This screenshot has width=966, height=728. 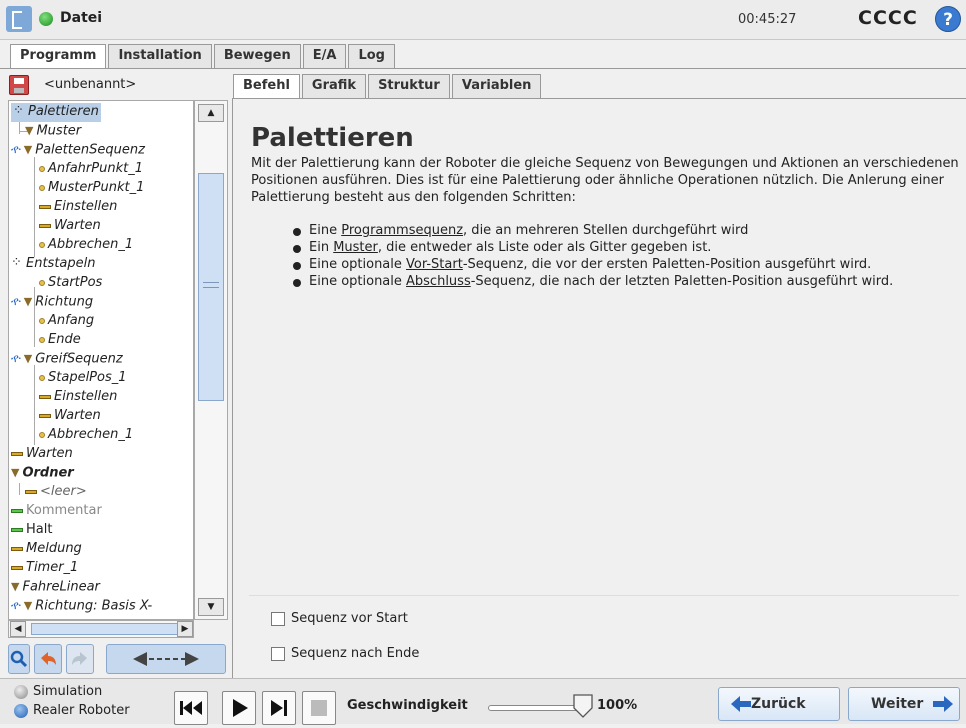 What do you see at coordinates (19, 19) in the screenshot?
I see `ur-logo-icon` at bounding box center [19, 19].